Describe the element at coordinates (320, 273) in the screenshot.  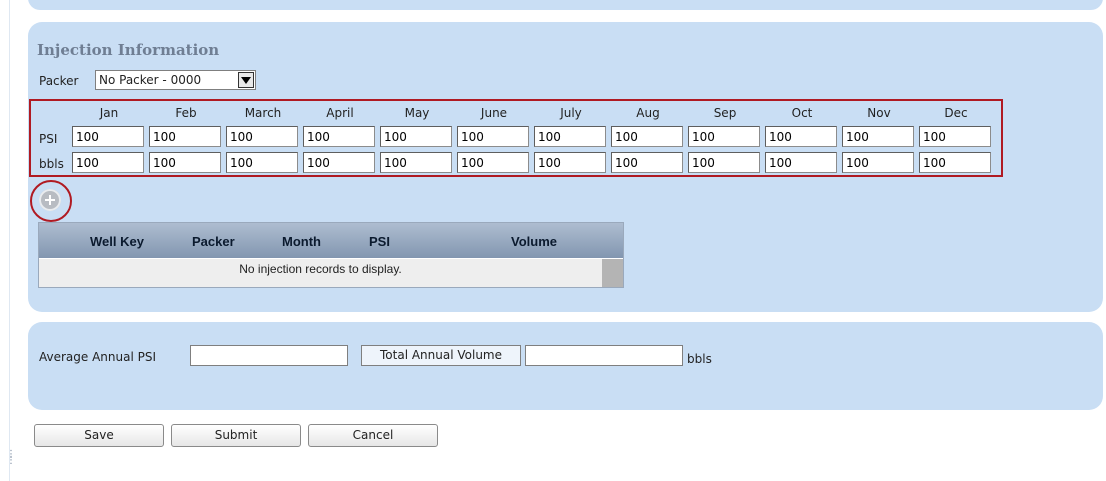
I see `grid-empty-message: No injection records to display.` at that location.